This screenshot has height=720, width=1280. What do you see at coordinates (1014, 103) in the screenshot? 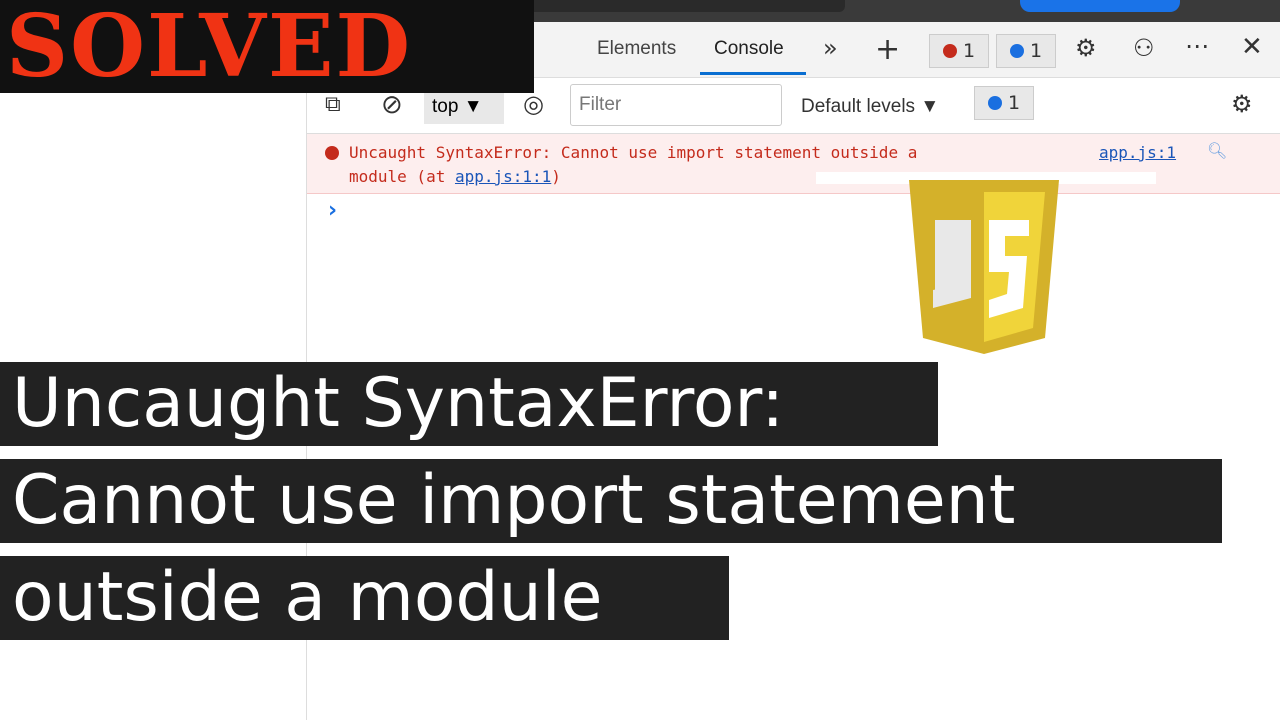
I see `issues-count: 1` at bounding box center [1014, 103].